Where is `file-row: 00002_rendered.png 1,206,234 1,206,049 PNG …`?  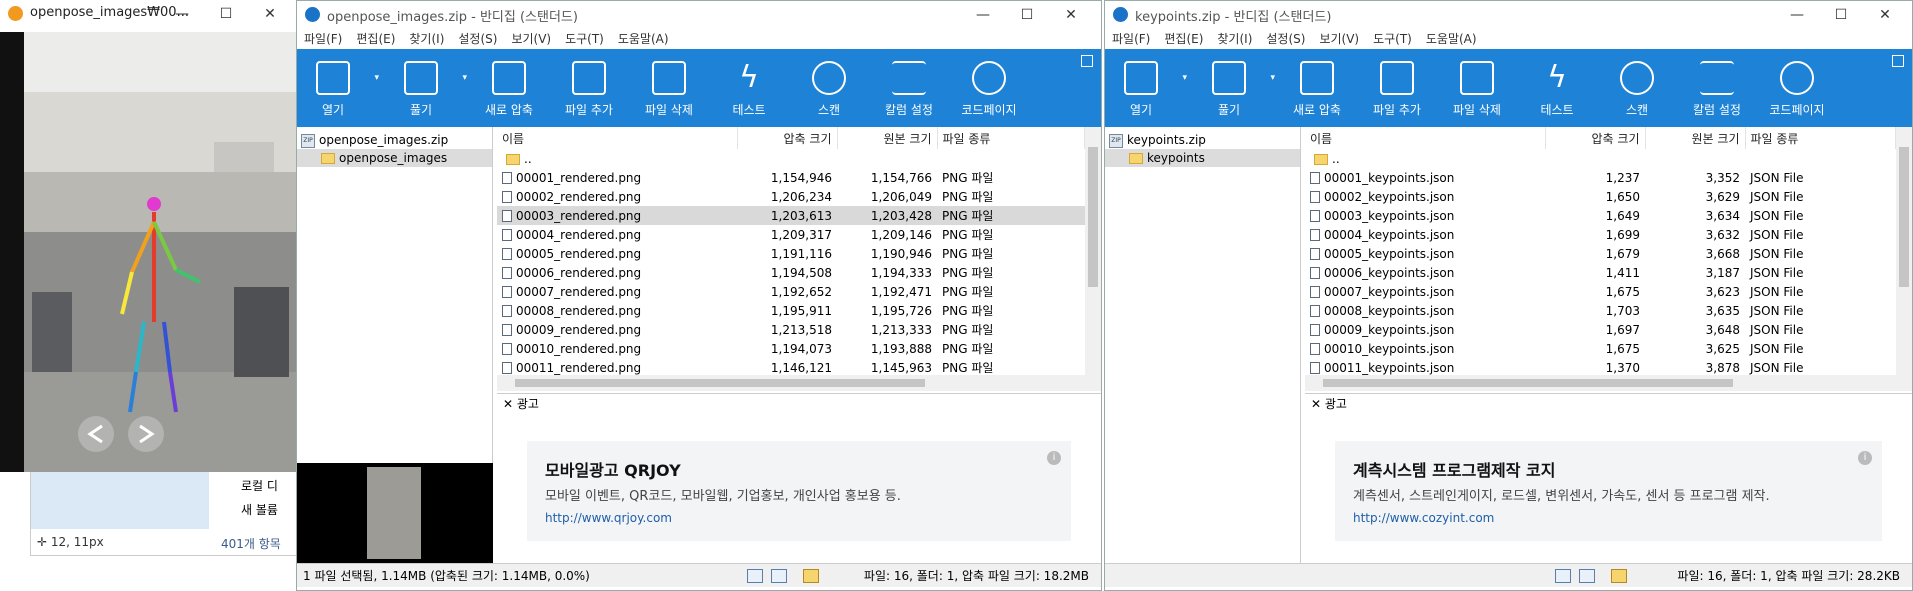 file-row: 00002_rendered.png 1,206,234 1,206,049 PNG … is located at coordinates (791, 196).